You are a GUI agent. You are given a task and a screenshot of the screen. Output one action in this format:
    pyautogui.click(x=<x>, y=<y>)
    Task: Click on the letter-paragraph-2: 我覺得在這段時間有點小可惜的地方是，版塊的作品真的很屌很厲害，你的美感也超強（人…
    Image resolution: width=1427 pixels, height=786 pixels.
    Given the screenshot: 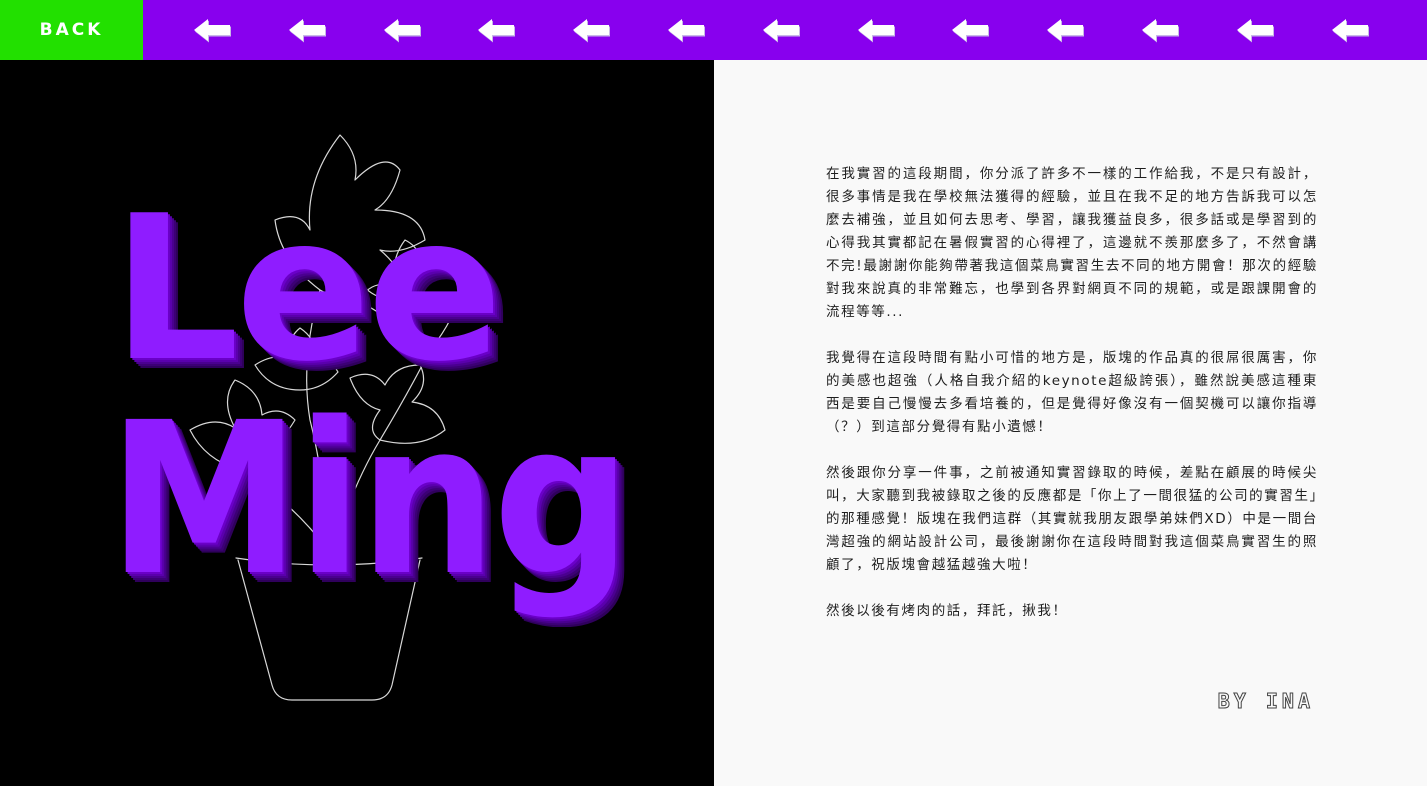 What is the action you would take?
    pyautogui.click(x=1072, y=392)
    